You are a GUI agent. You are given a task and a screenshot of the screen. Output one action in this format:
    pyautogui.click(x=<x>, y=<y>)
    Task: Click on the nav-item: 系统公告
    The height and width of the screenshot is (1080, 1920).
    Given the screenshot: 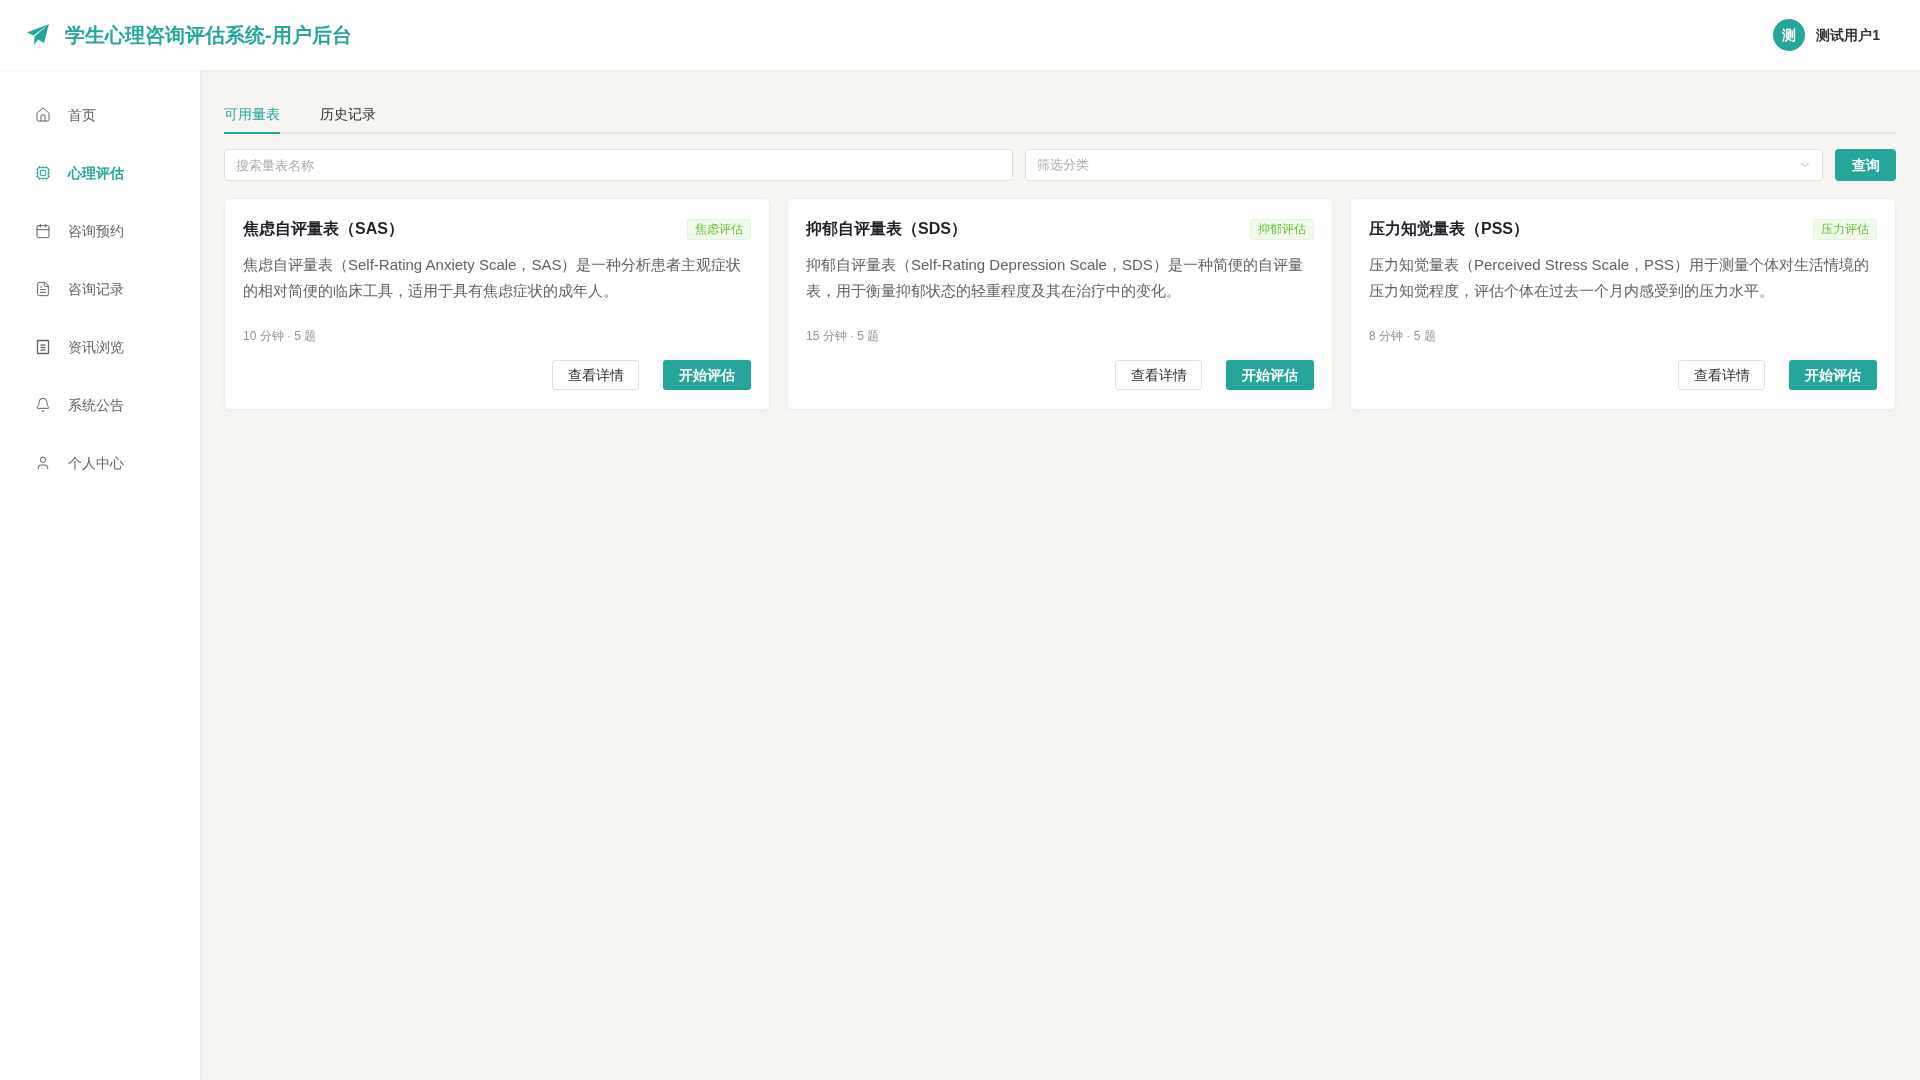 What is the action you would take?
    pyautogui.click(x=100, y=405)
    